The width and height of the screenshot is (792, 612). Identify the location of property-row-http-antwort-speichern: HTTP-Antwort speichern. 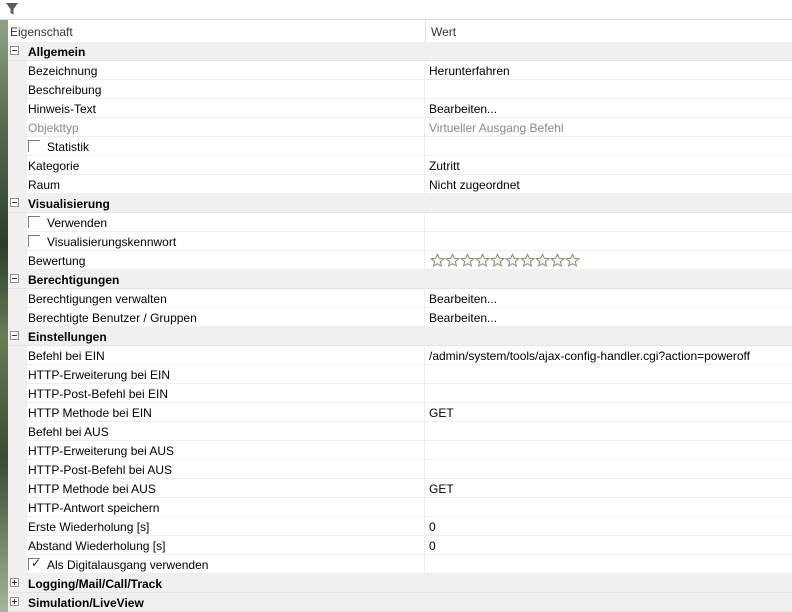
(400, 507).